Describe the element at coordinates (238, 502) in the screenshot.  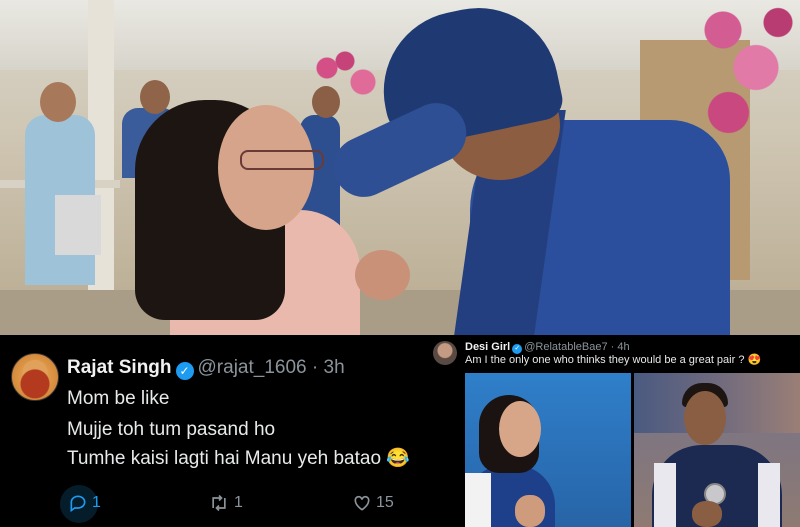
I see `retweet-count: 1` at that location.